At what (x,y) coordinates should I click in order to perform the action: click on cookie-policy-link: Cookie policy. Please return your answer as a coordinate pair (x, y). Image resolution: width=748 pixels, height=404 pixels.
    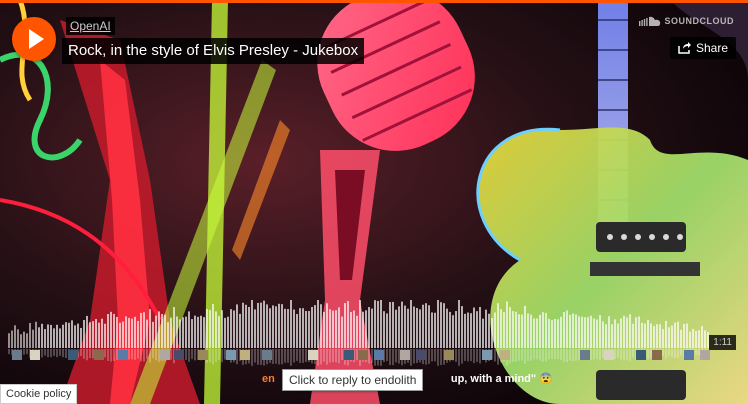
    Looking at the image, I should click on (39, 394).